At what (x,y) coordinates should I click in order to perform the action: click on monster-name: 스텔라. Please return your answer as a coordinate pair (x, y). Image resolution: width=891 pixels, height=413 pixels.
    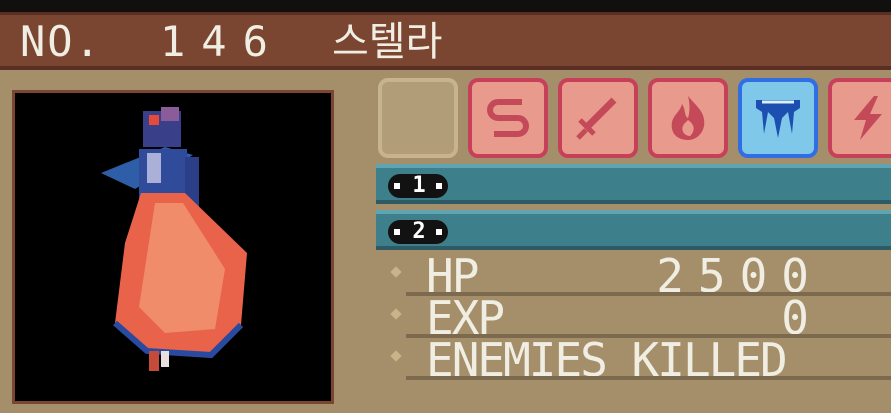
    Looking at the image, I should click on (387, 42).